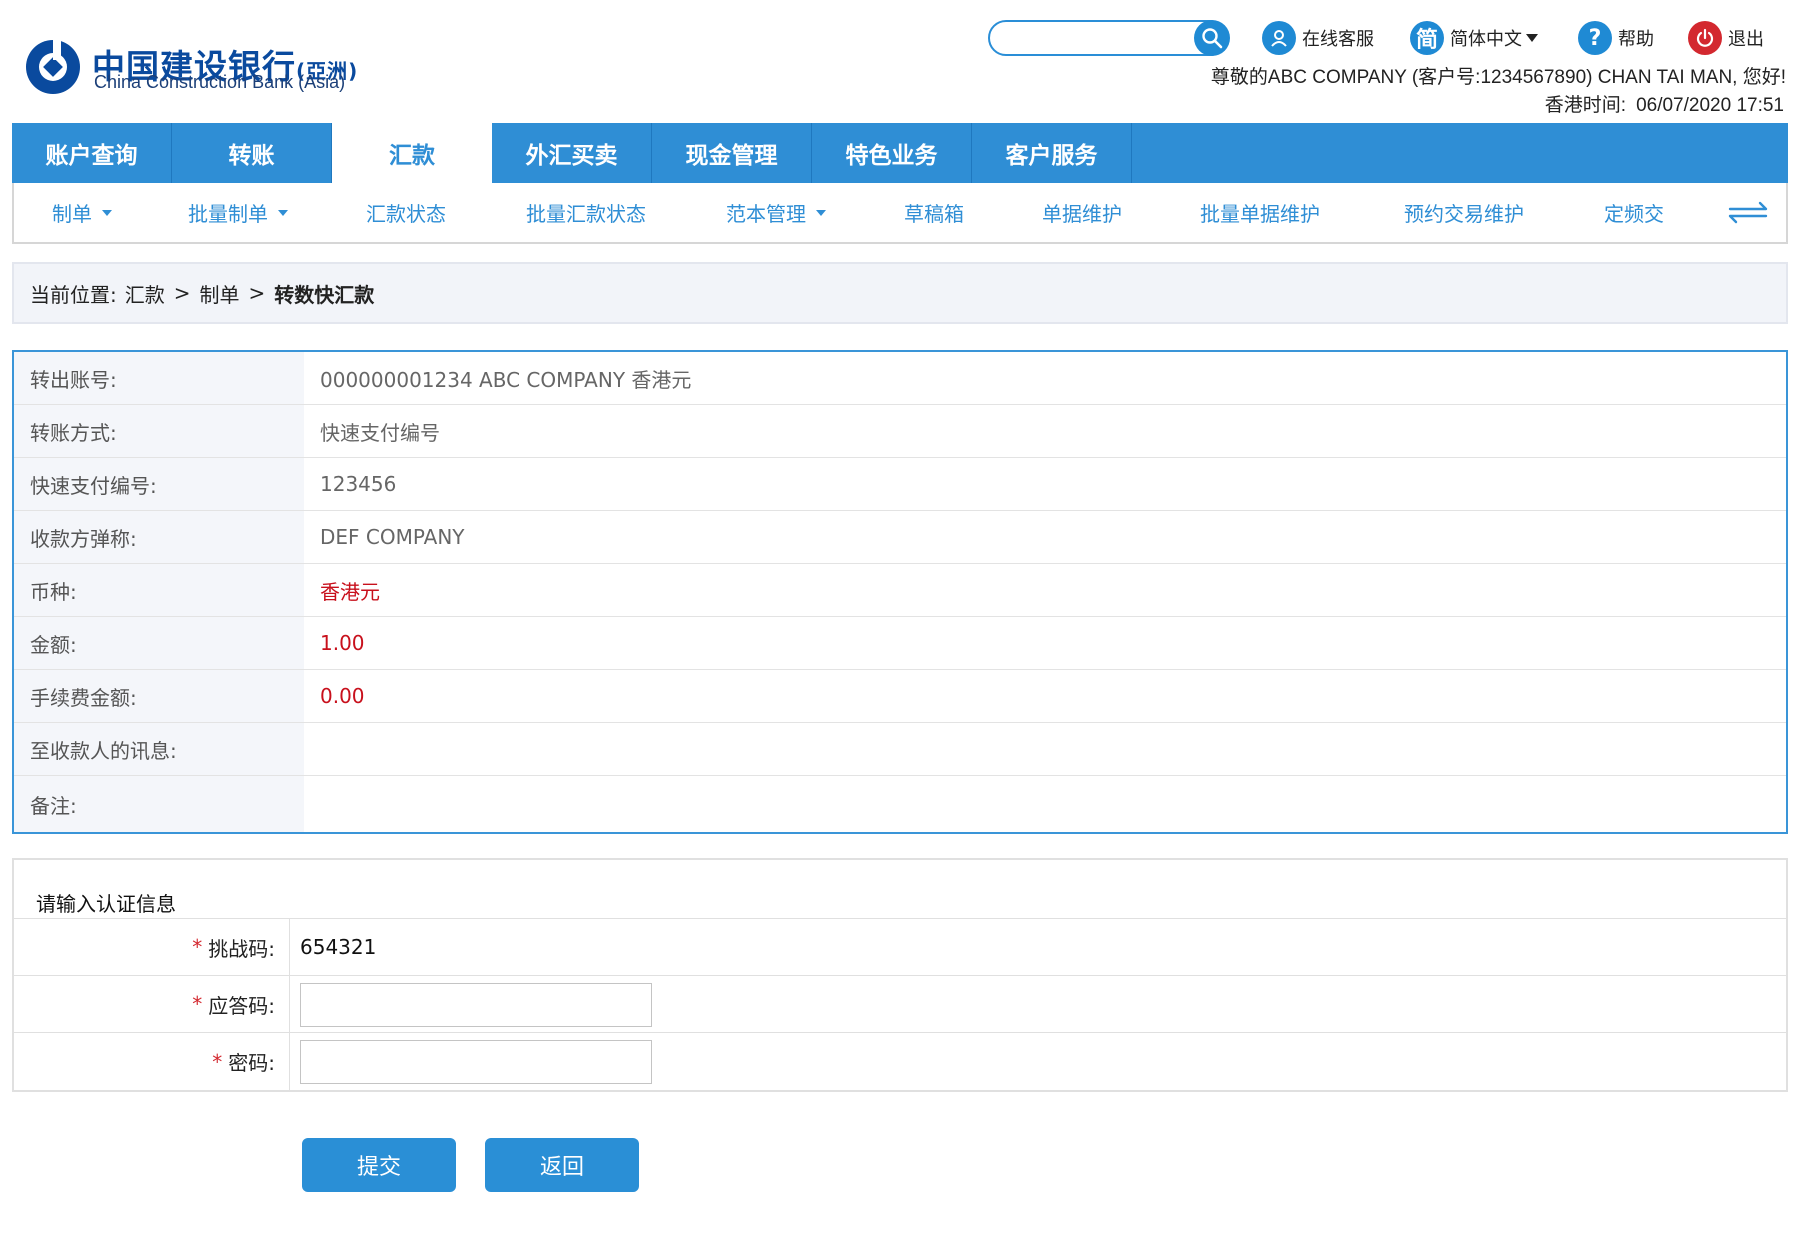 Image resolution: width=1800 pixels, height=1240 pixels. I want to click on search-button, so click(1212, 38).